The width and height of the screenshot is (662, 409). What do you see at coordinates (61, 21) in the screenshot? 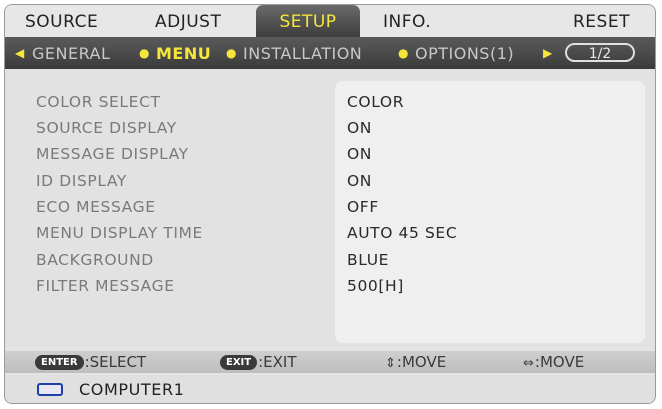
I see `tab-source: SOURCE` at bounding box center [61, 21].